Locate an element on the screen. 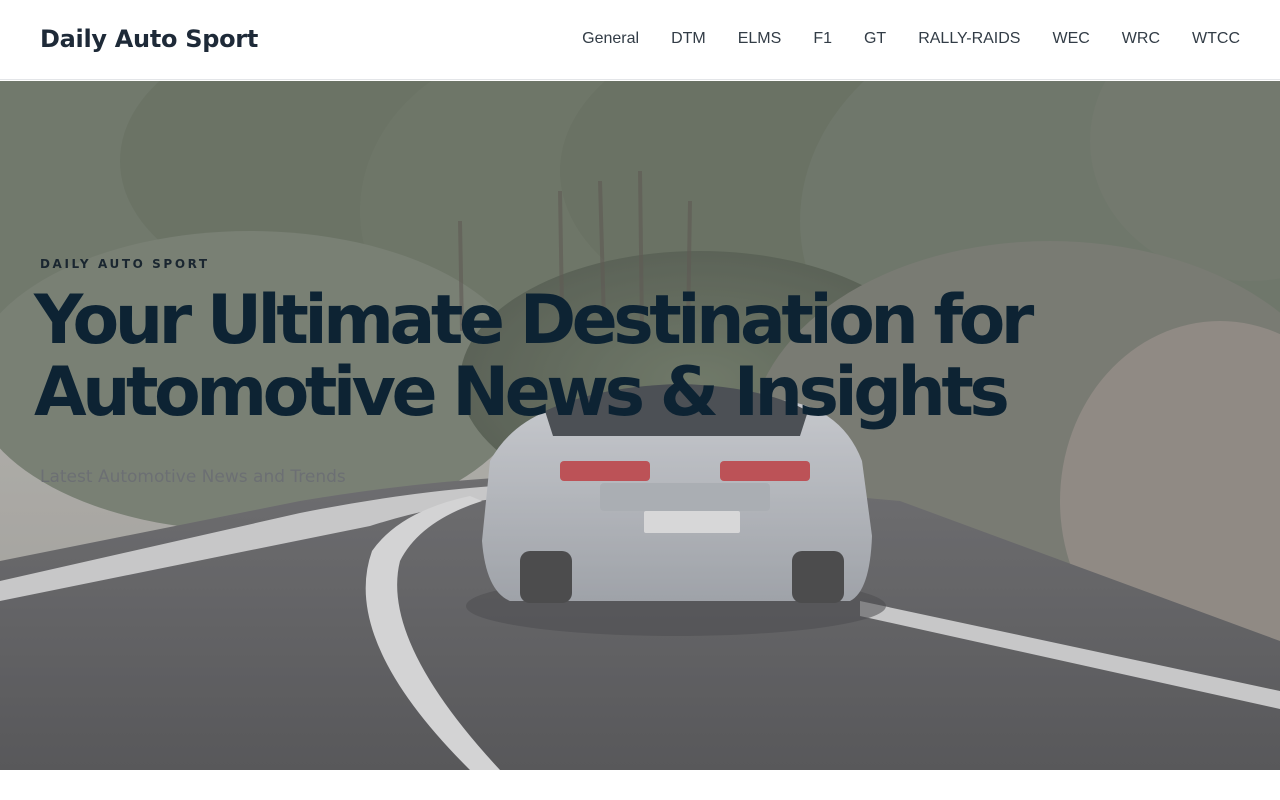 The image size is (1280, 800). site-title-link: Daily Auto Sport is located at coordinates (149, 39).